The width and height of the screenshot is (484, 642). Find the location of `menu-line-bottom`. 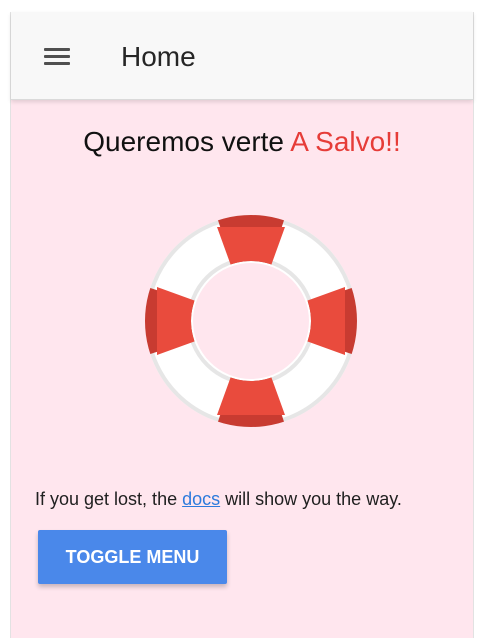

menu-line-bottom is located at coordinates (57, 63).